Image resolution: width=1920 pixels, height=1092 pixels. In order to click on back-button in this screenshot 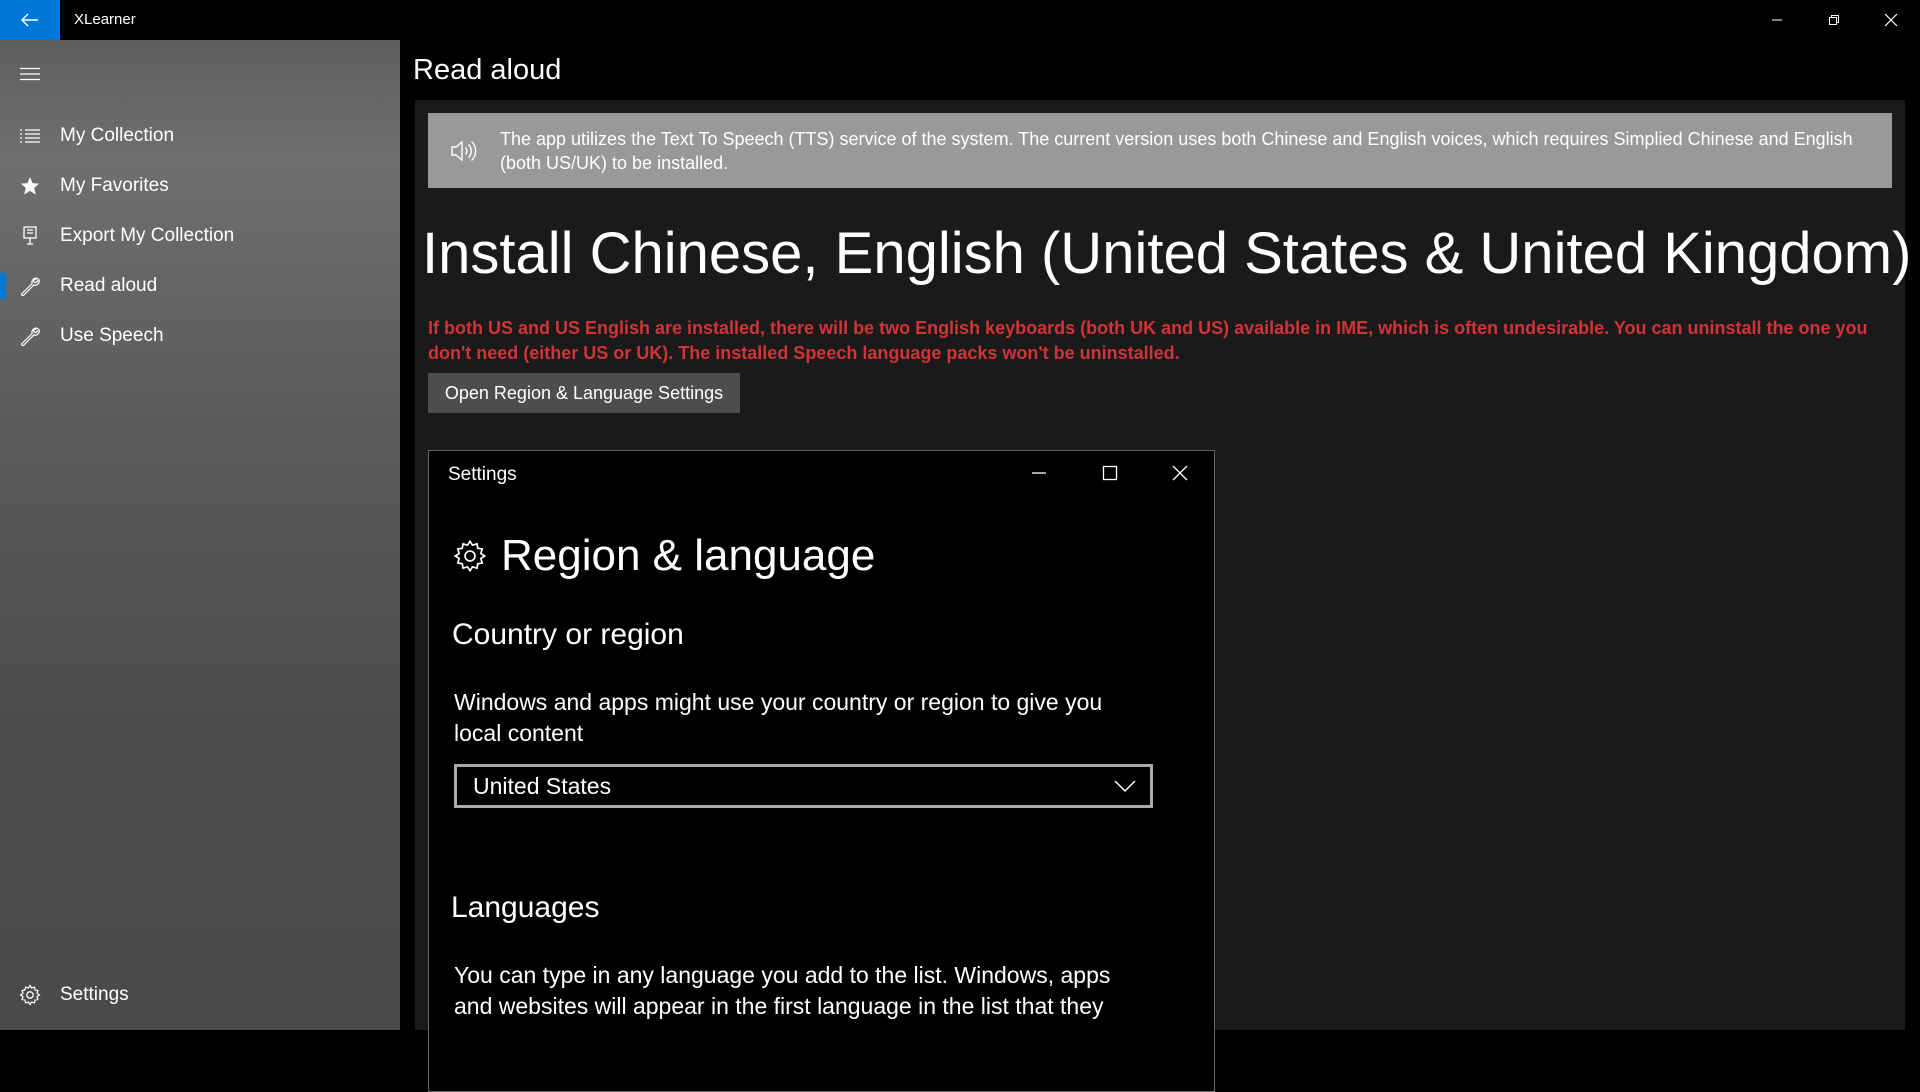, I will do `click(30, 20)`.